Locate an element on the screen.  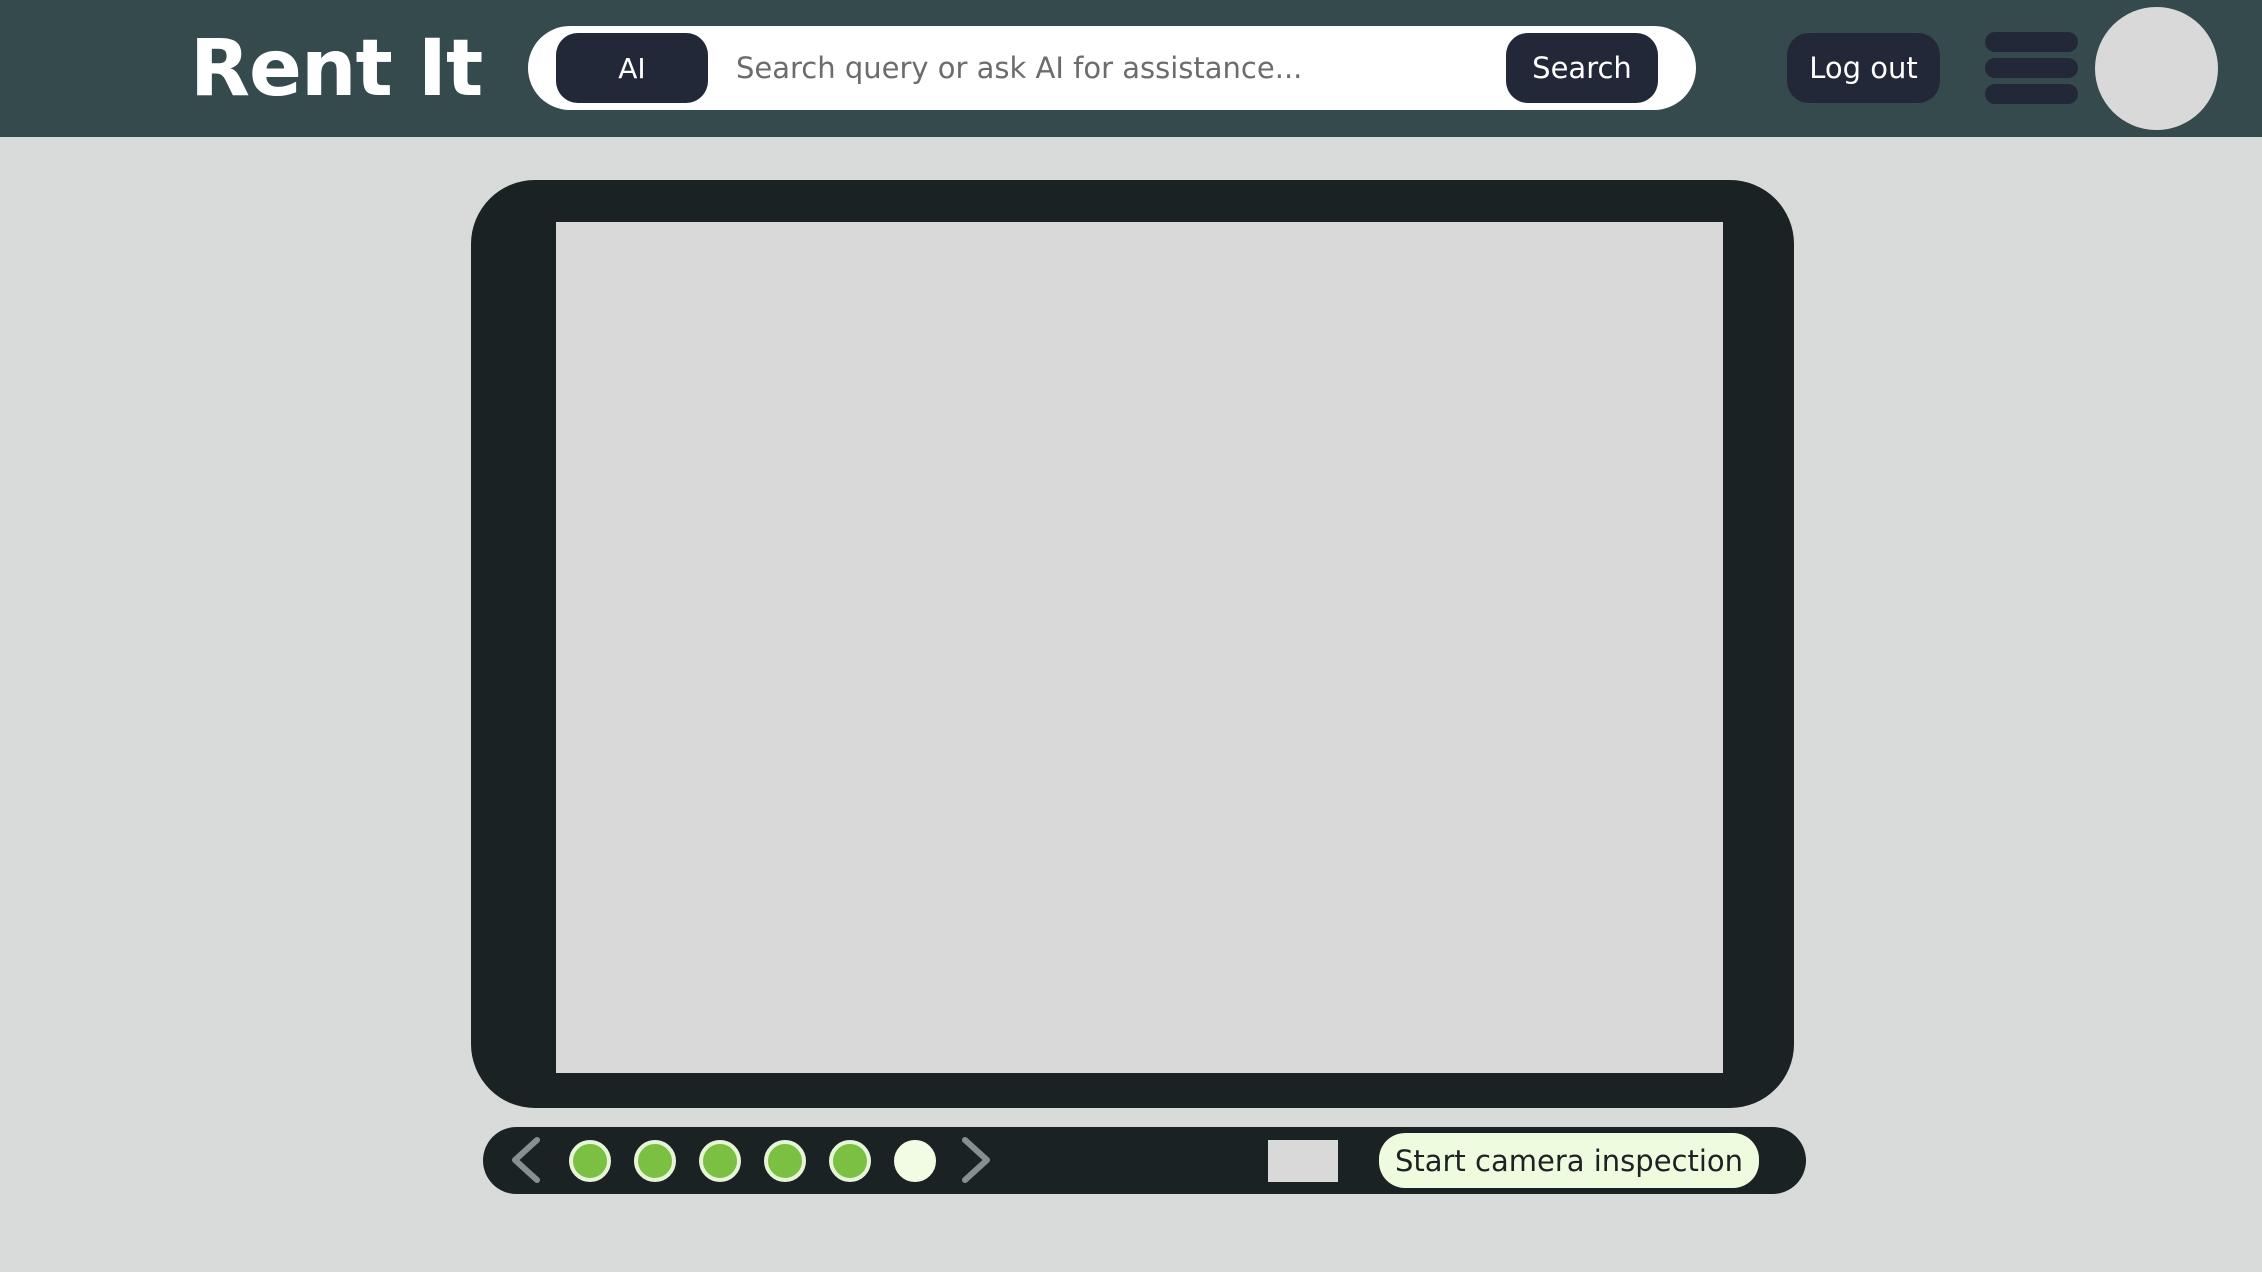
search-button: Search is located at coordinates (1582, 68).